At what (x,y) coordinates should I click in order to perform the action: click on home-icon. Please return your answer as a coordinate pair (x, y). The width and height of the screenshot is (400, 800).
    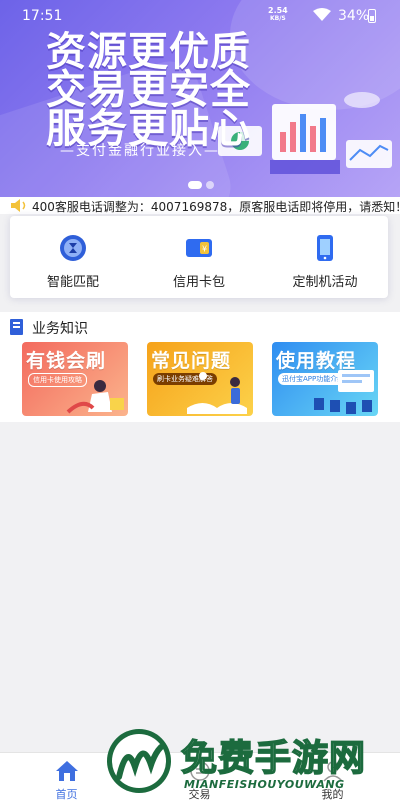
    Looking at the image, I should click on (66, 771).